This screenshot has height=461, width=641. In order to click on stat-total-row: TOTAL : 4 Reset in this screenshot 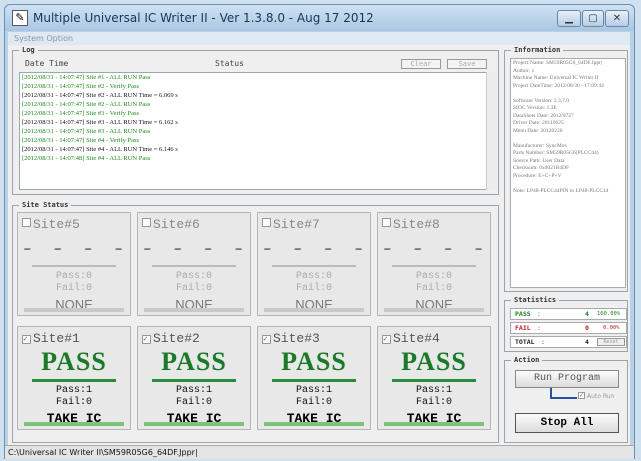, I will do `click(568, 342)`.